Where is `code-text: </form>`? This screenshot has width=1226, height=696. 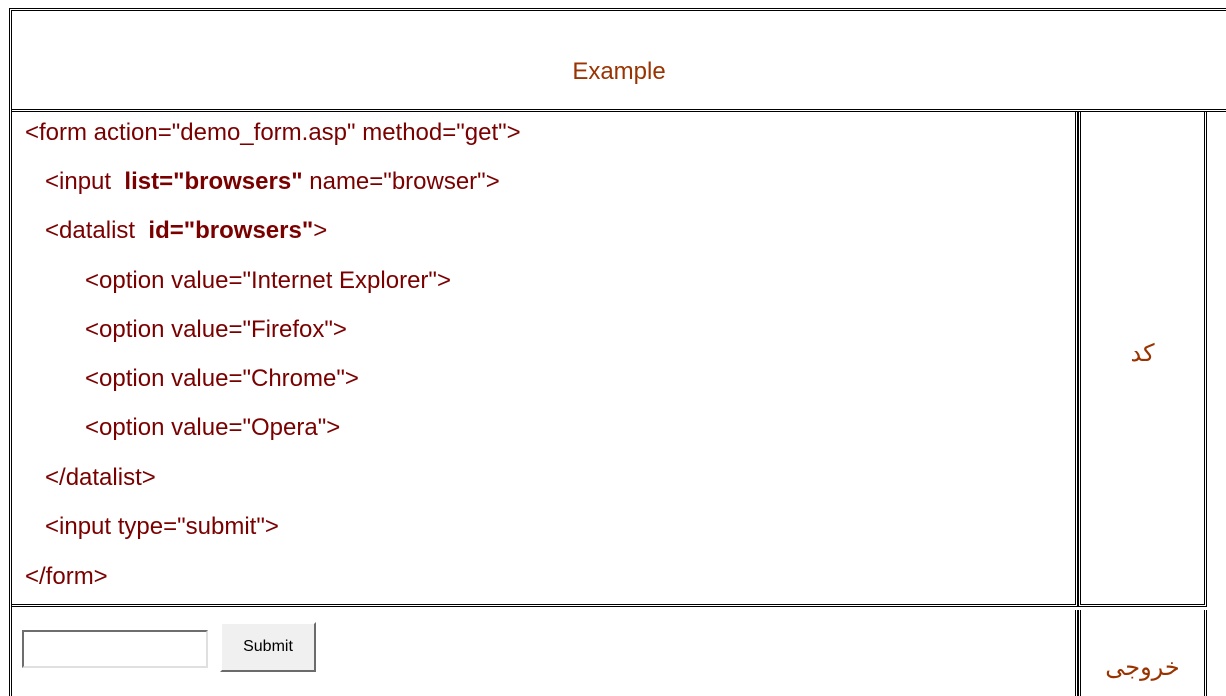
code-text: </form> is located at coordinates (66, 576).